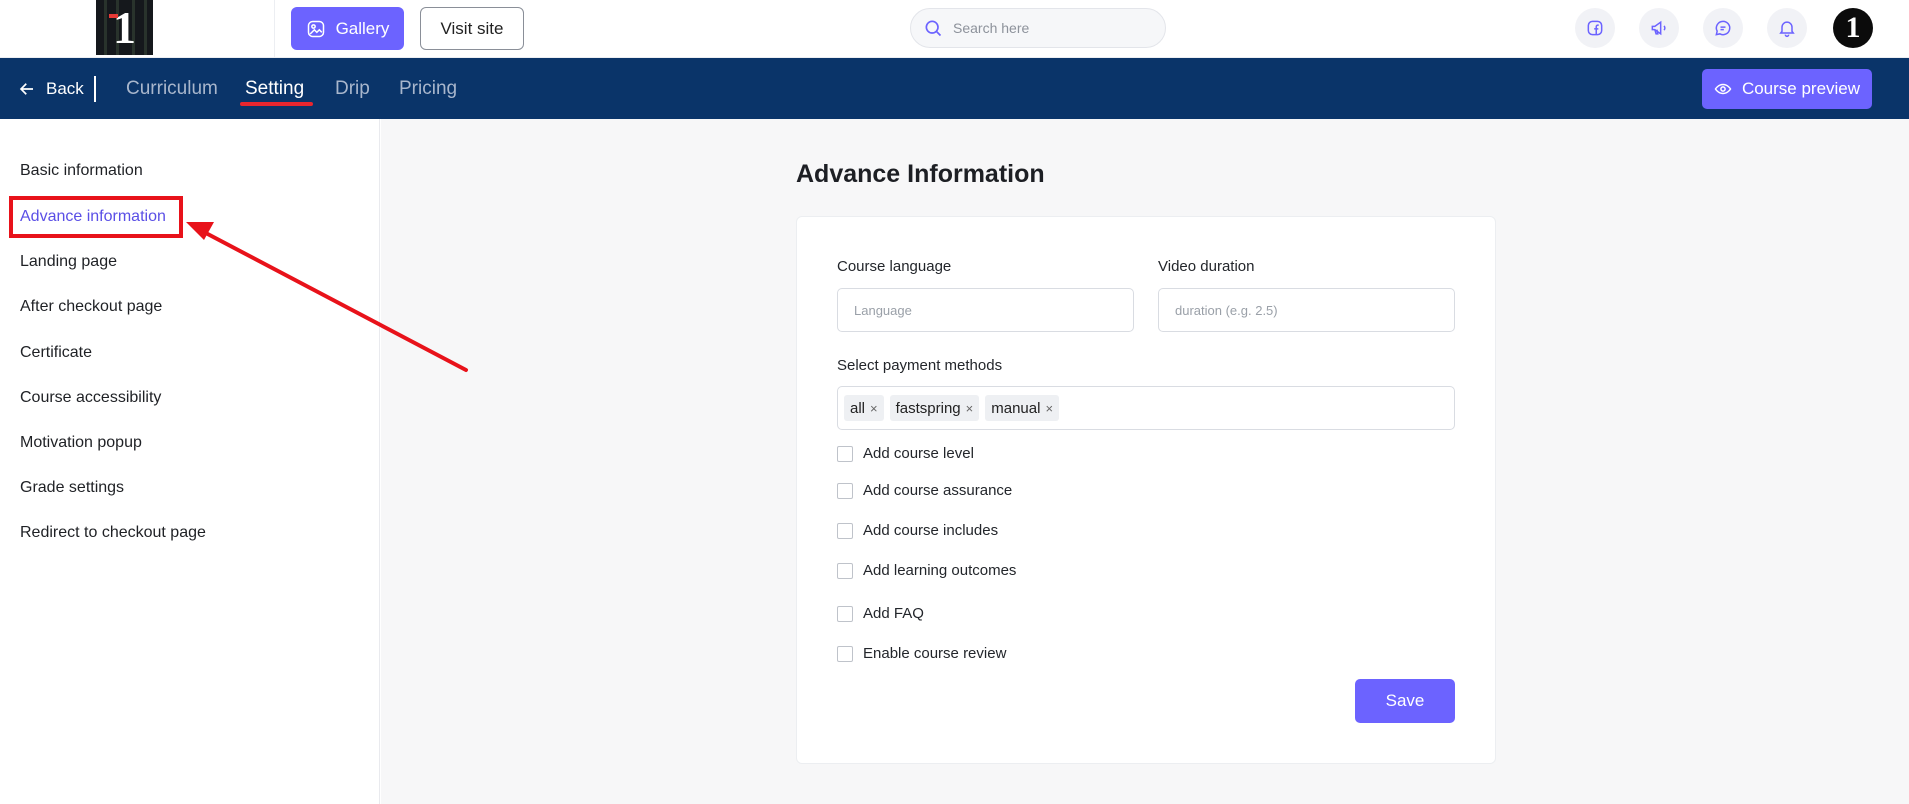 The height and width of the screenshot is (804, 1909). I want to click on site-logo: 1, so click(124, 27).